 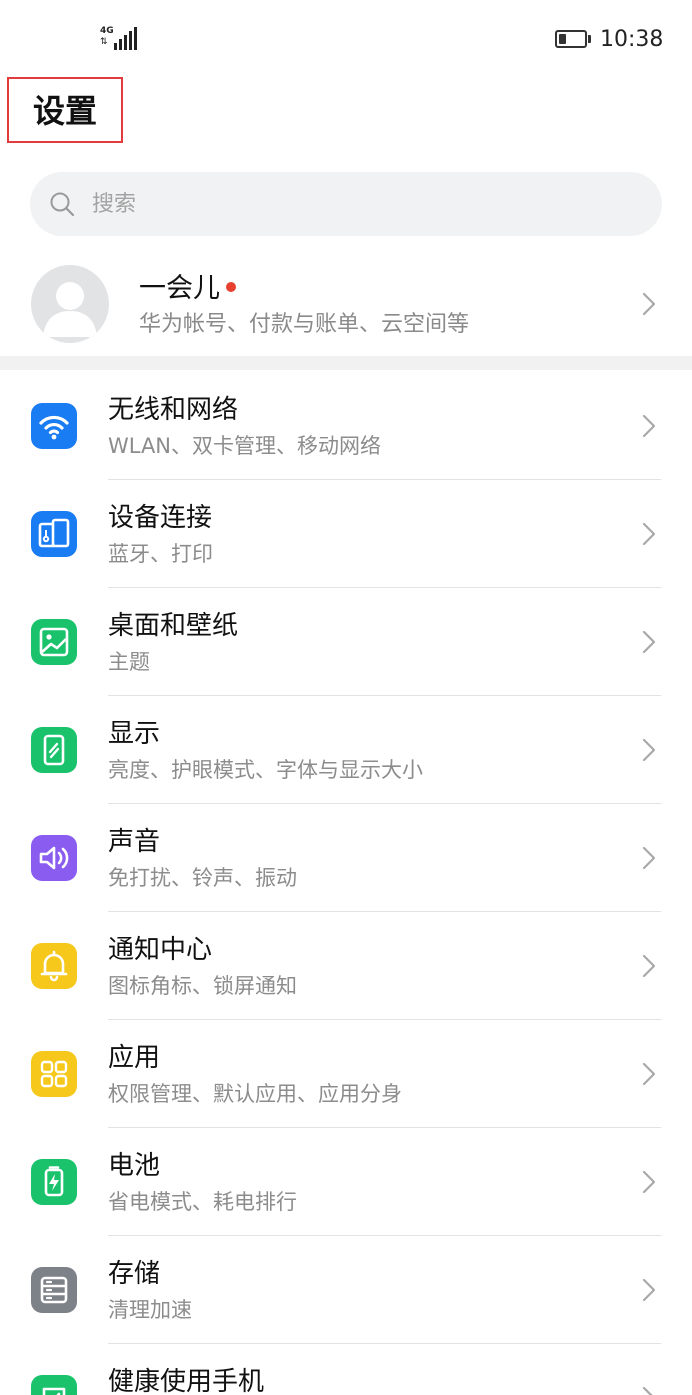 What do you see at coordinates (134, 1166) in the screenshot?
I see `menu-item-title: 电池` at bounding box center [134, 1166].